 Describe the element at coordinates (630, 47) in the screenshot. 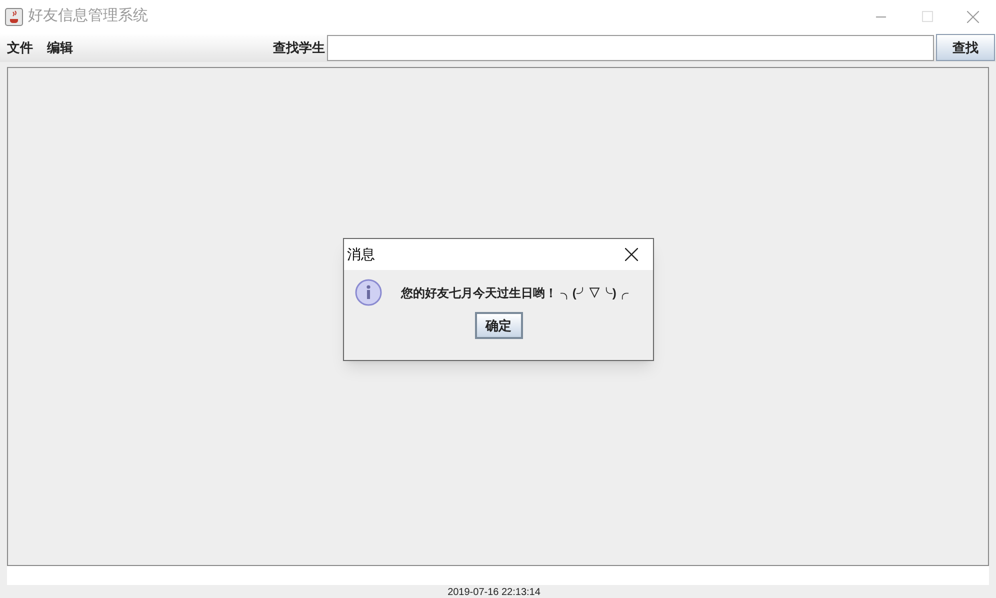

I see `search-field` at that location.